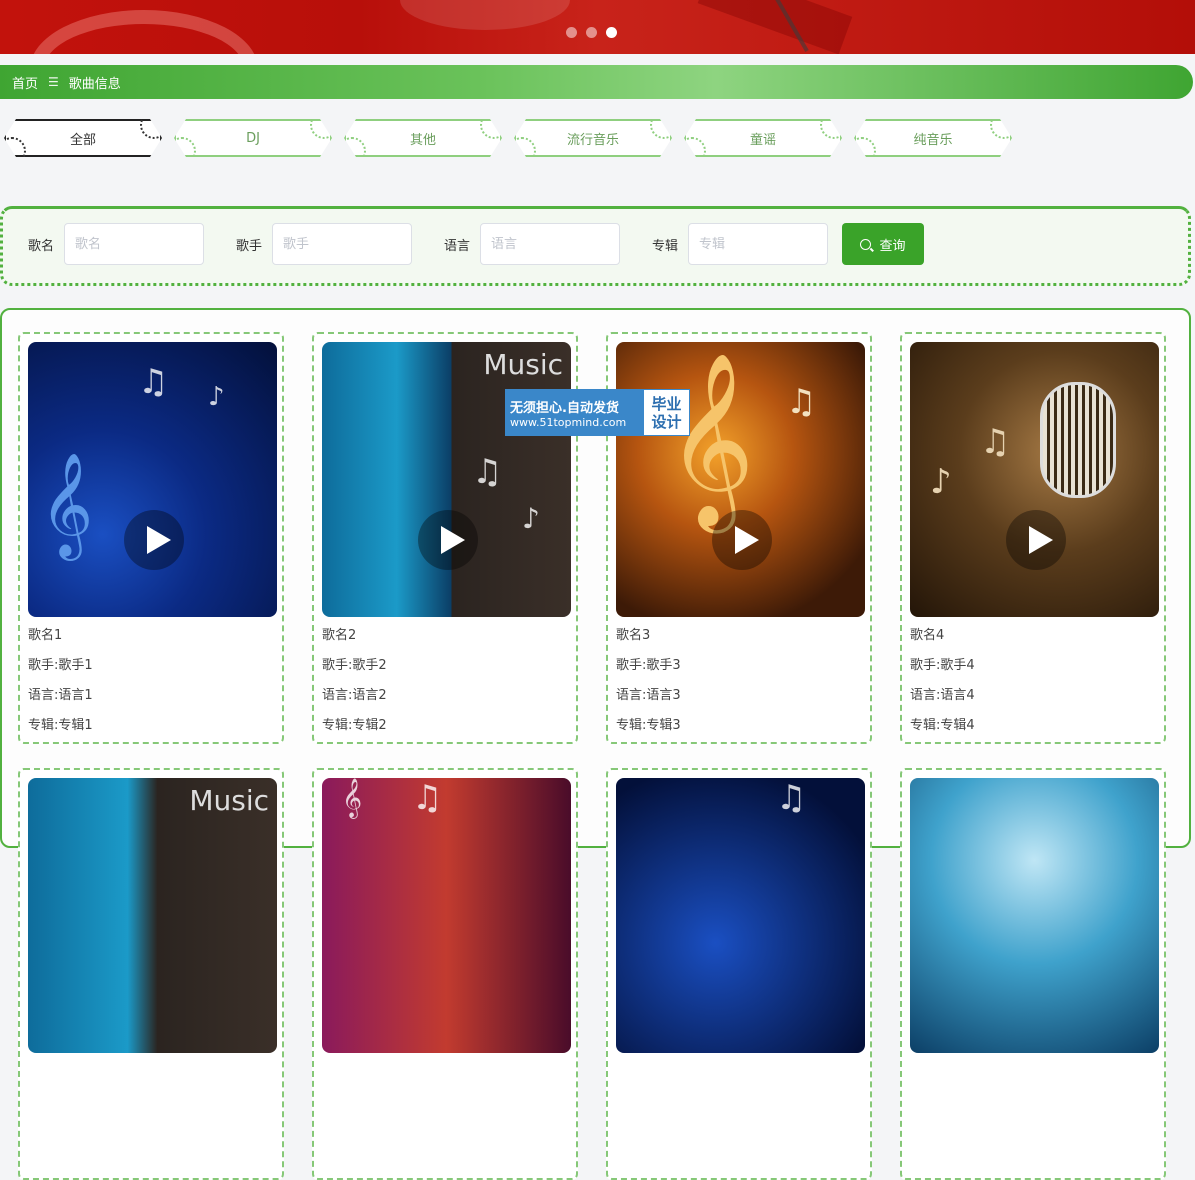  What do you see at coordinates (933, 138) in the screenshot?
I see `category-tab-instrumental: 纯音乐` at bounding box center [933, 138].